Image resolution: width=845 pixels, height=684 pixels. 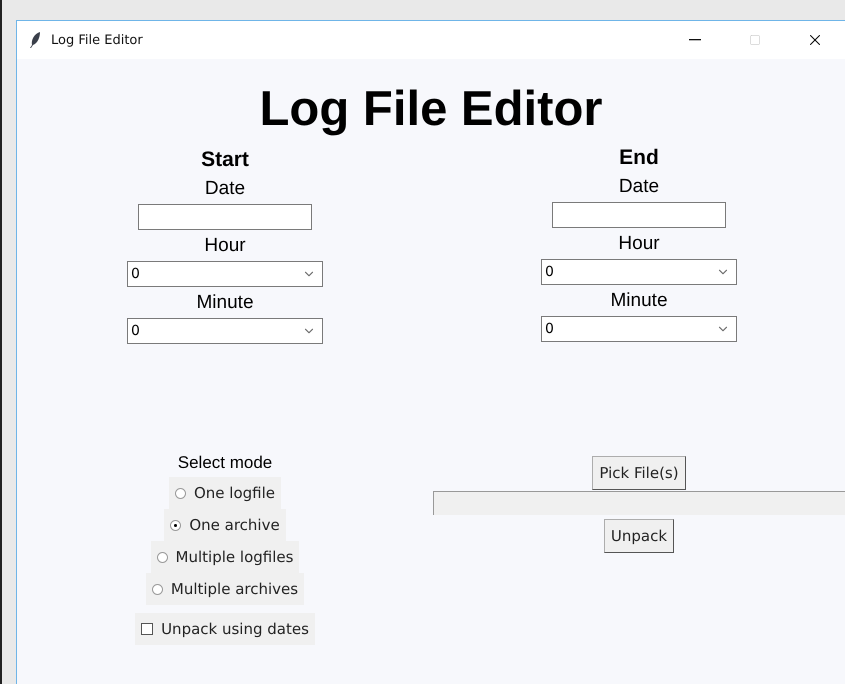 What do you see at coordinates (639, 473) in the screenshot?
I see `pick-files-button: Pick File(s)` at bounding box center [639, 473].